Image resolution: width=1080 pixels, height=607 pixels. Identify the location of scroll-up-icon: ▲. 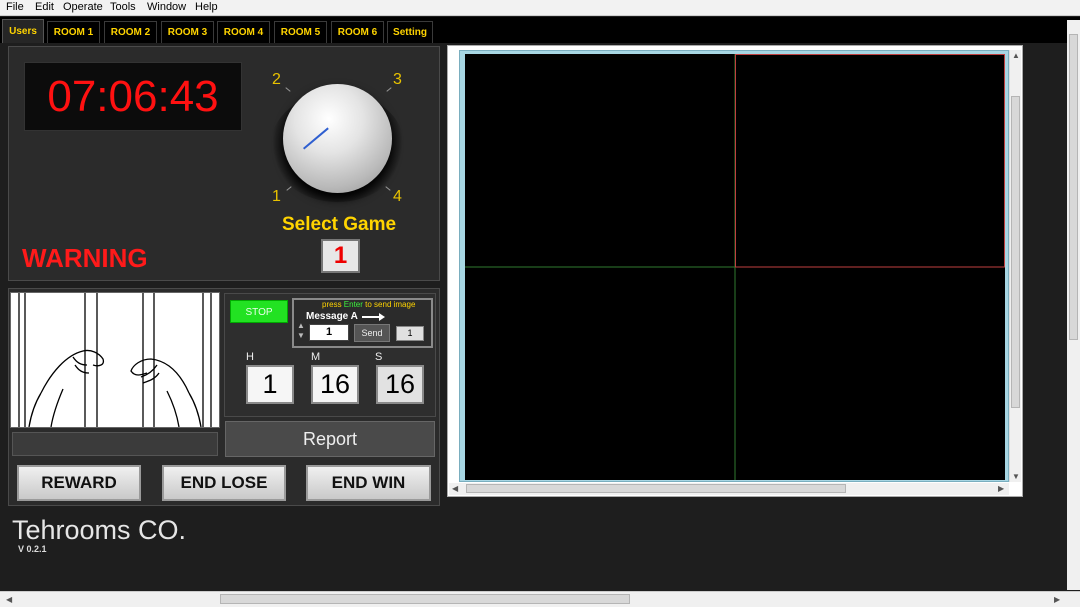
(1016, 55).